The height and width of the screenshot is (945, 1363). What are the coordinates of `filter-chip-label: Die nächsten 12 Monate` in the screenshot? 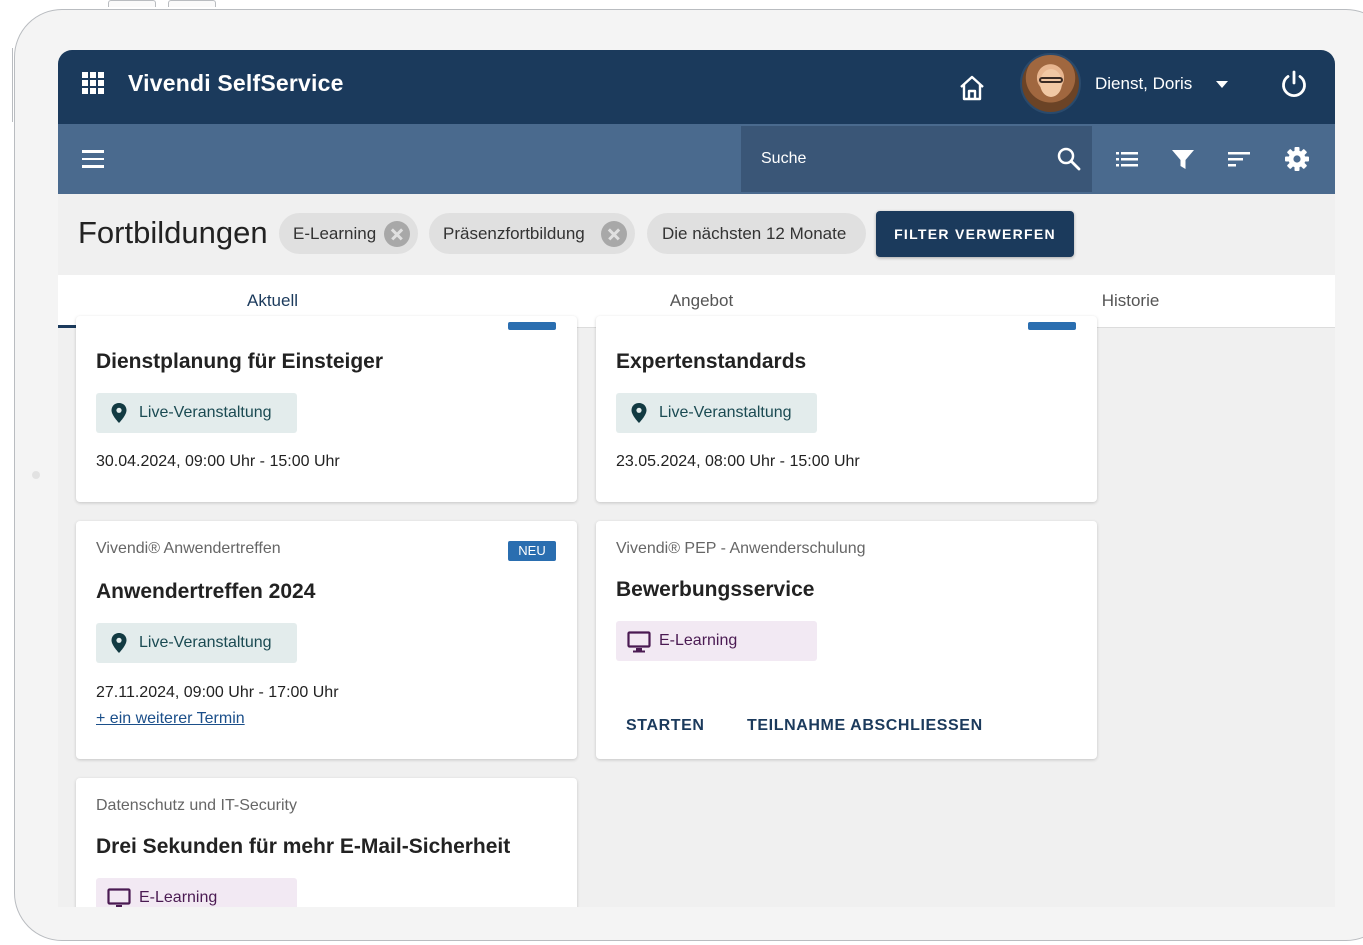 It's located at (754, 233).